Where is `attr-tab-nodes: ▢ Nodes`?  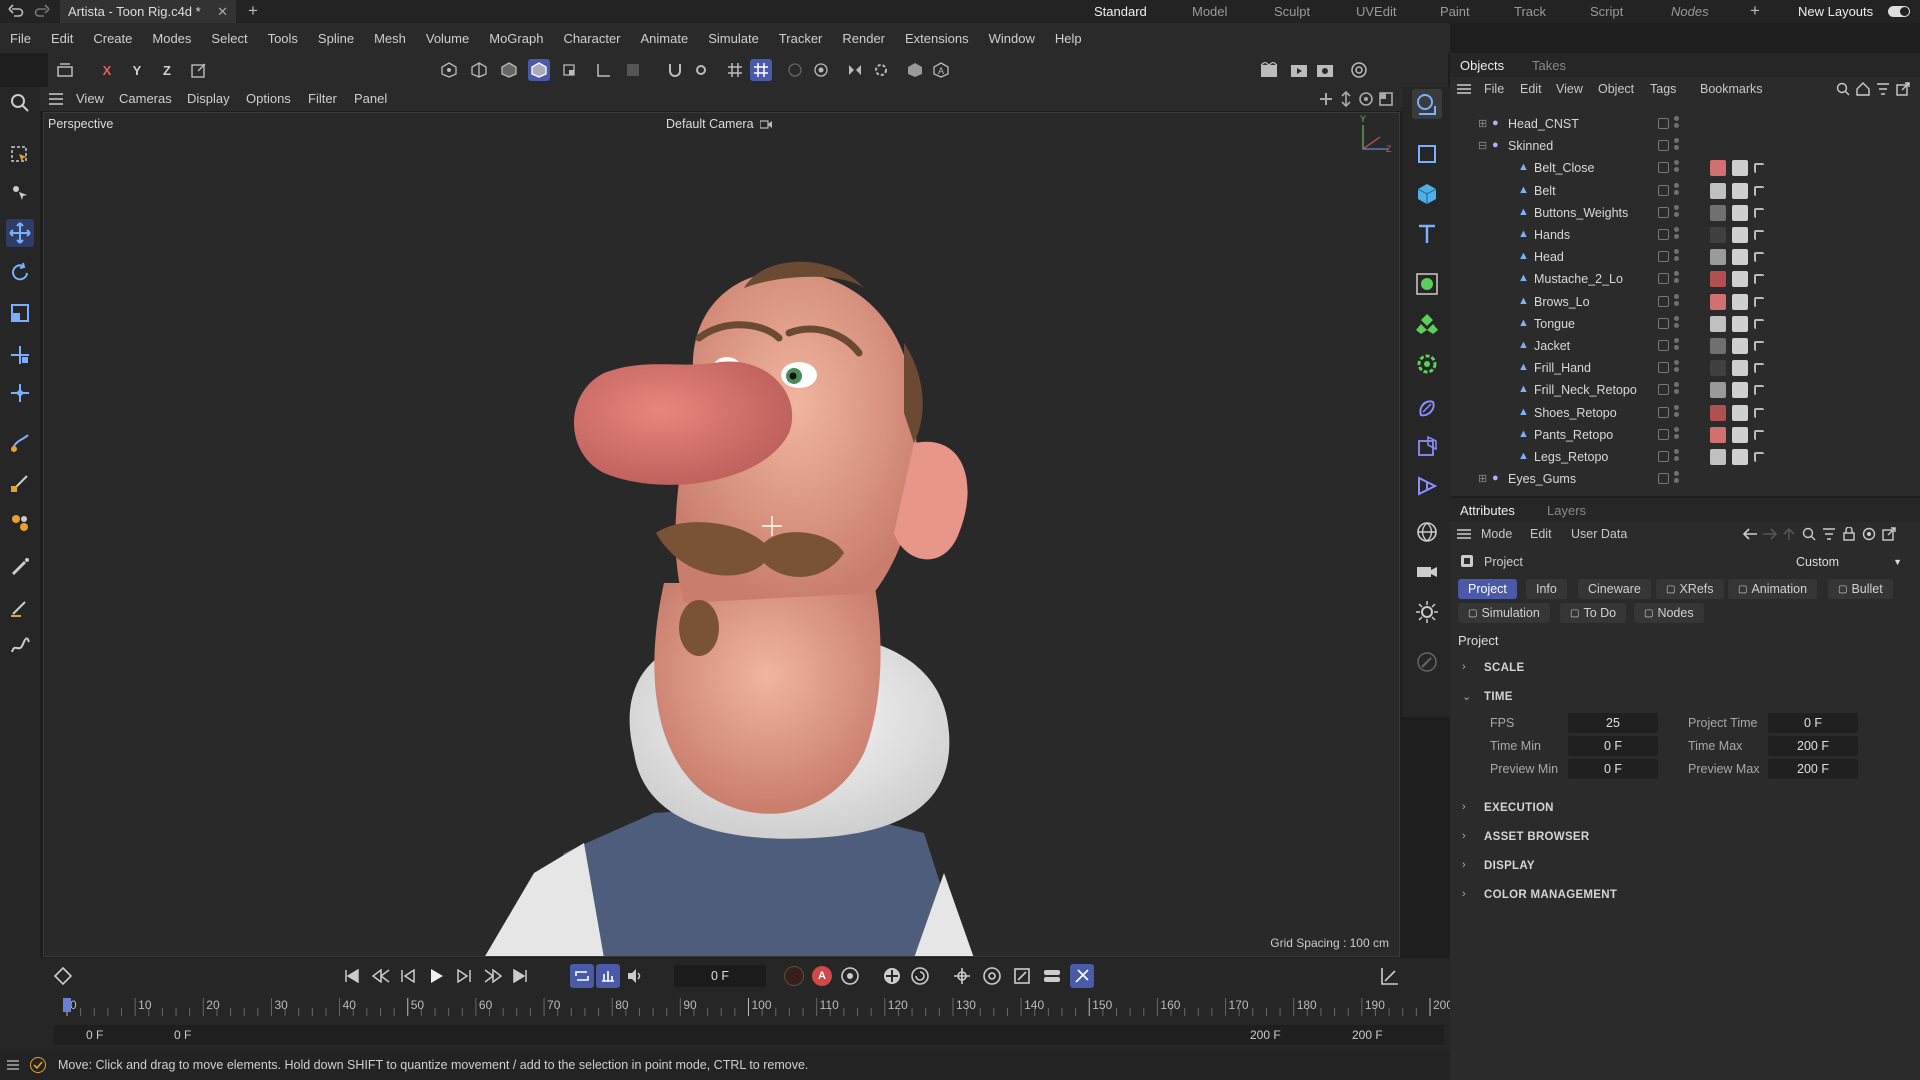 attr-tab-nodes: ▢ Nodes is located at coordinates (1669, 613).